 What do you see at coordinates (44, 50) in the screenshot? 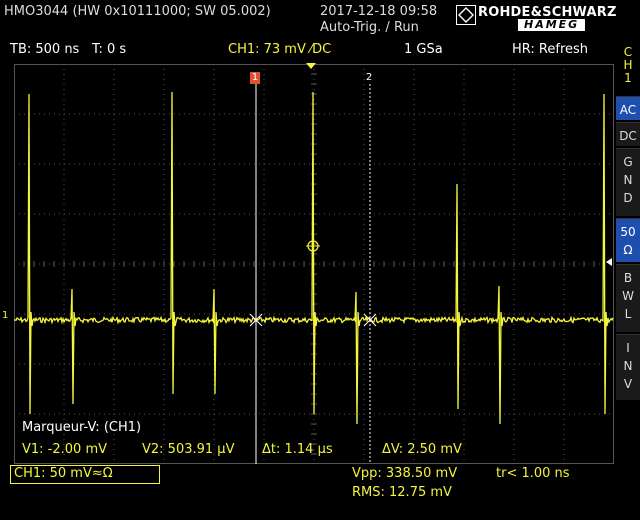
I see `timebase-readout: TB: 500 ns` at bounding box center [44, 50].